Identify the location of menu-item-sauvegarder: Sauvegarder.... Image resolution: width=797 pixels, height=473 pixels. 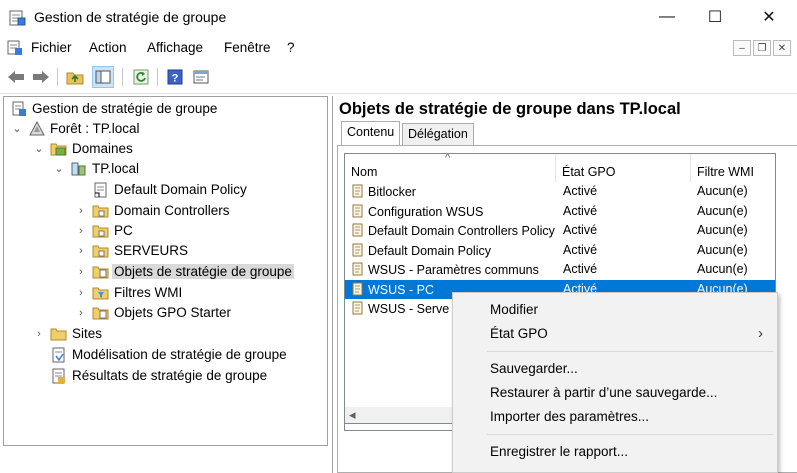
(615, 368).